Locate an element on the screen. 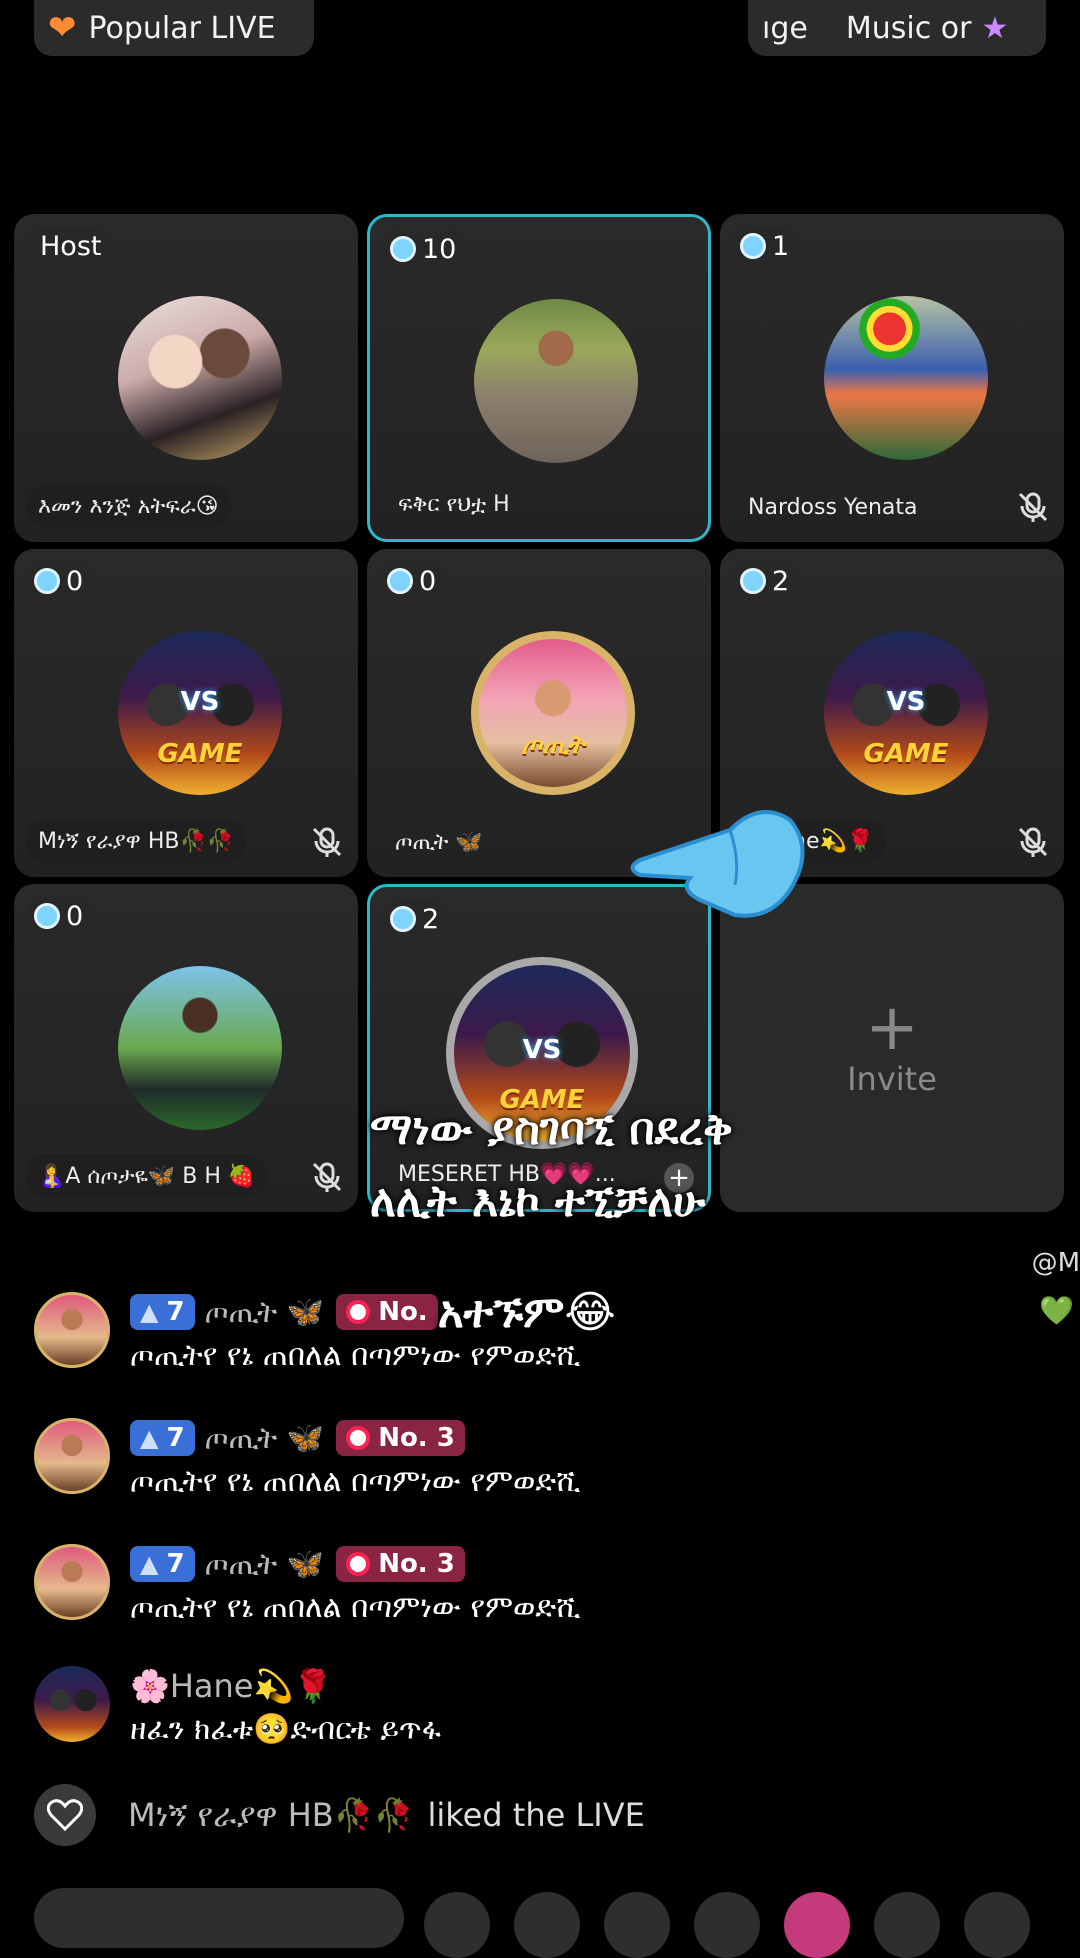 Image resolution: width=1080 pixels, height=1958 pixels. seat-name: እመን እንጅ አትፍራ😘 is located at coordinates (128, 506).